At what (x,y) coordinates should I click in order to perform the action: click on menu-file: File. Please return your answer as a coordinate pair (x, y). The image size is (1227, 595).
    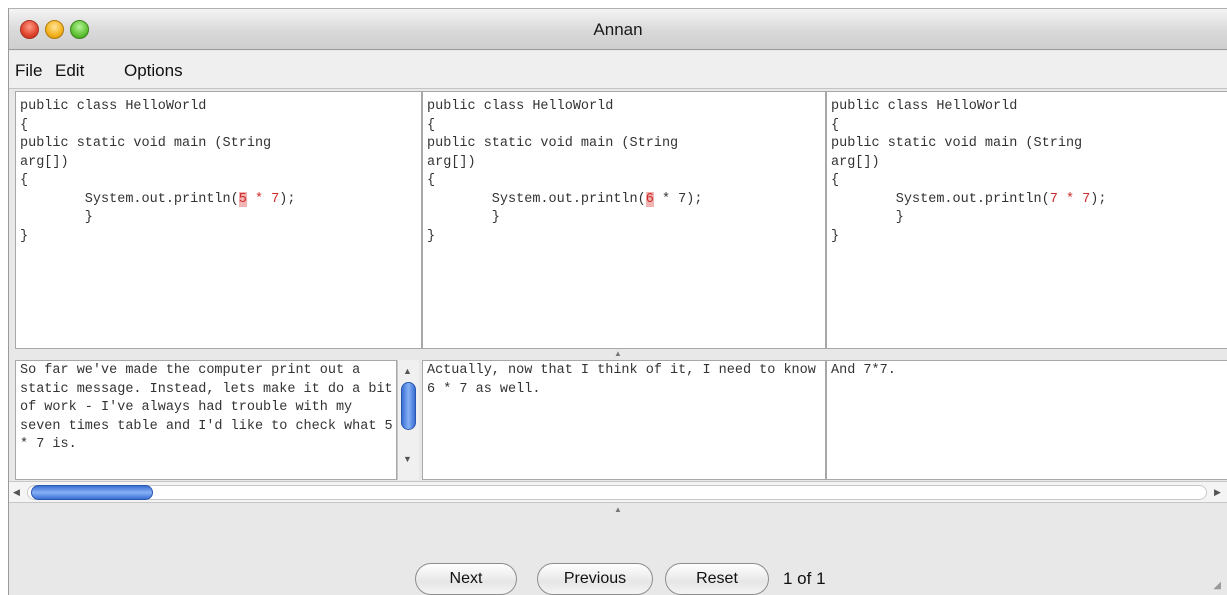
    Looking at the image, I should click on (28, 71).